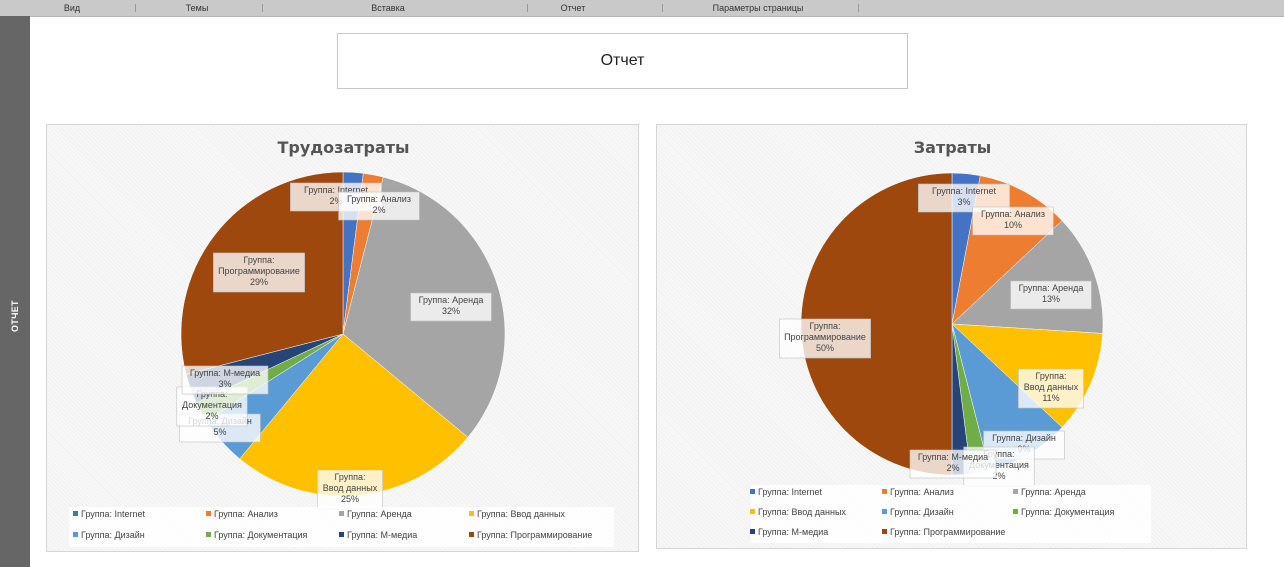 The height and width of the screenshot is (567, 1284). What do you see at coordinates (952, 147) in the screenshot?
I see `chart-title: Затраты` at bounding box center [952, 147].